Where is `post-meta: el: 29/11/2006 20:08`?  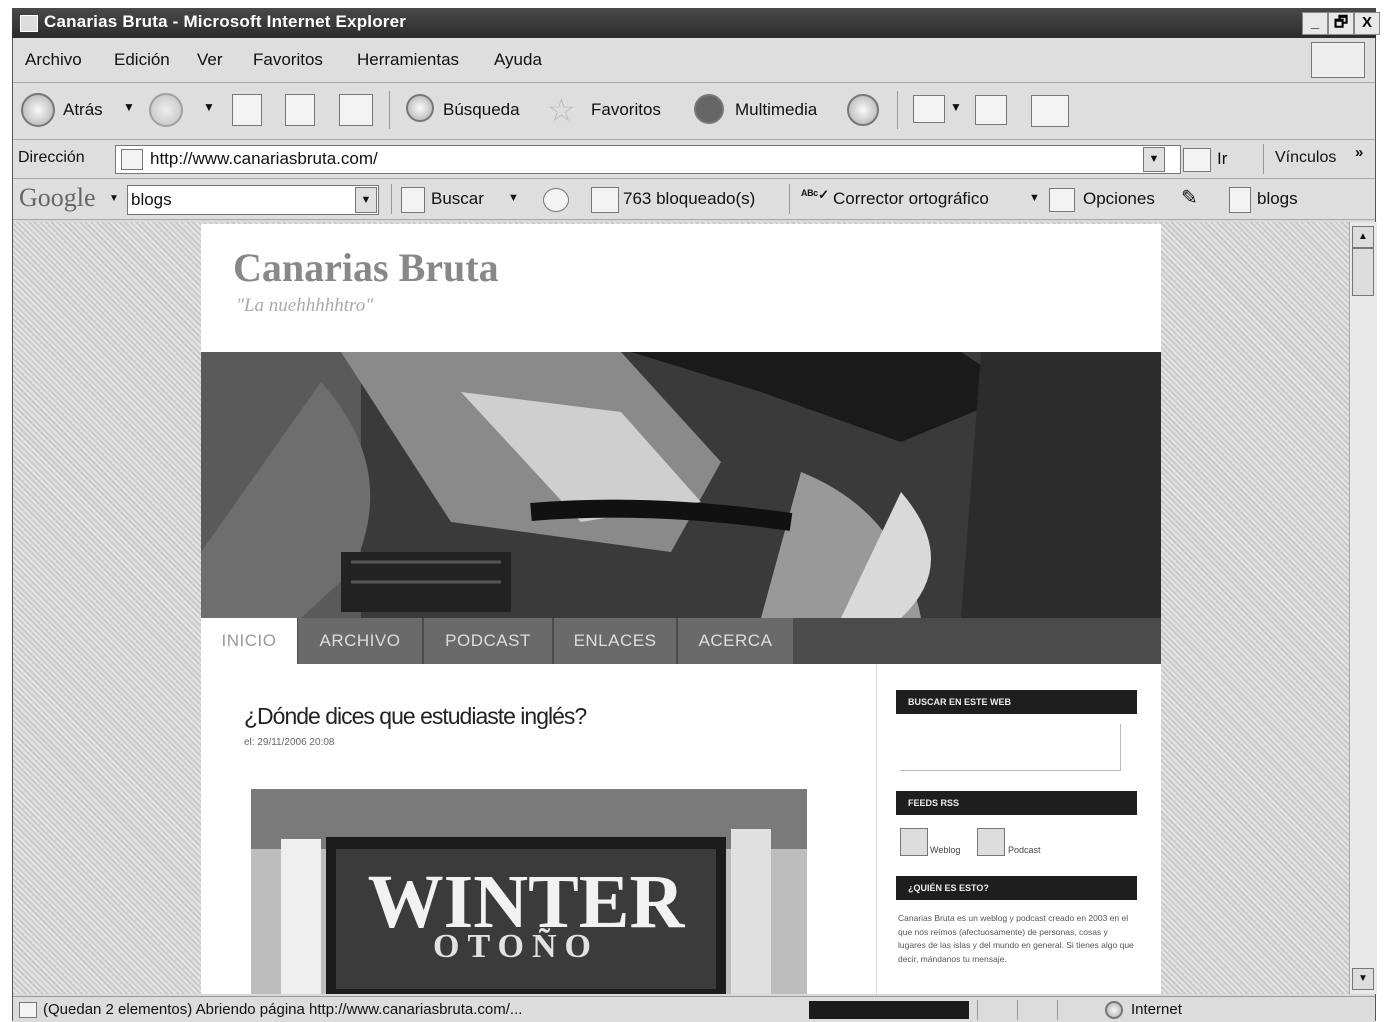
post-meta: el: 29/11/2006 20:08 is located at coordinates (289, 742).